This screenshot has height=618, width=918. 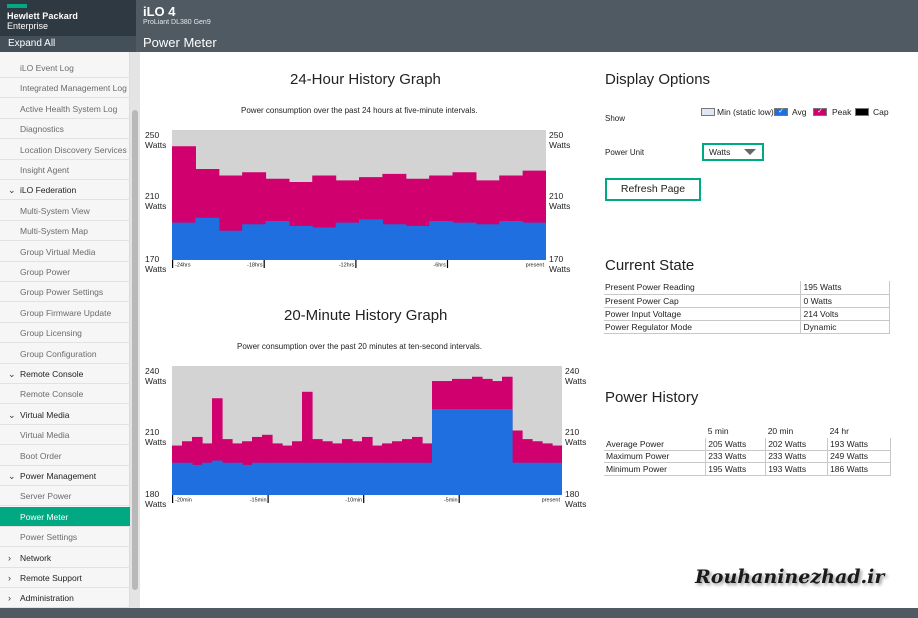 I want to click on sidebar-item-multi-system-view: Multi-System View, so click(x=65, y=211).